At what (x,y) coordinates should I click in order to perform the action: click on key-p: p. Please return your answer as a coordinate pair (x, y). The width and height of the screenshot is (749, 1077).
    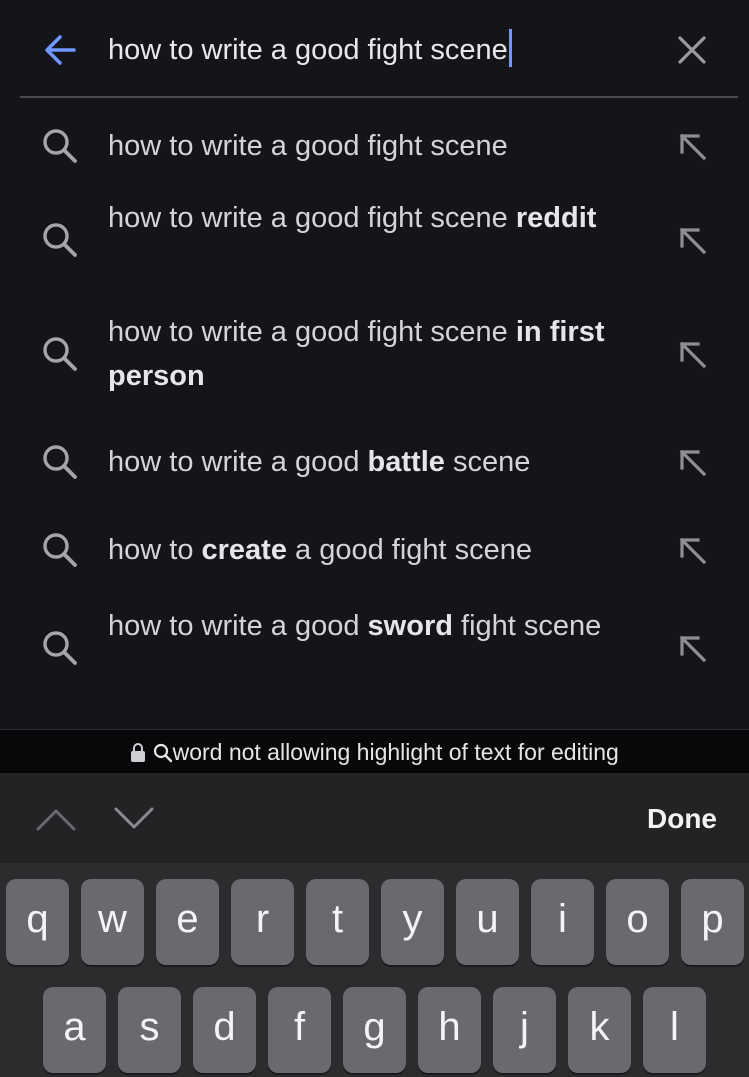
    Looking at the image, I should click on (712, 922).